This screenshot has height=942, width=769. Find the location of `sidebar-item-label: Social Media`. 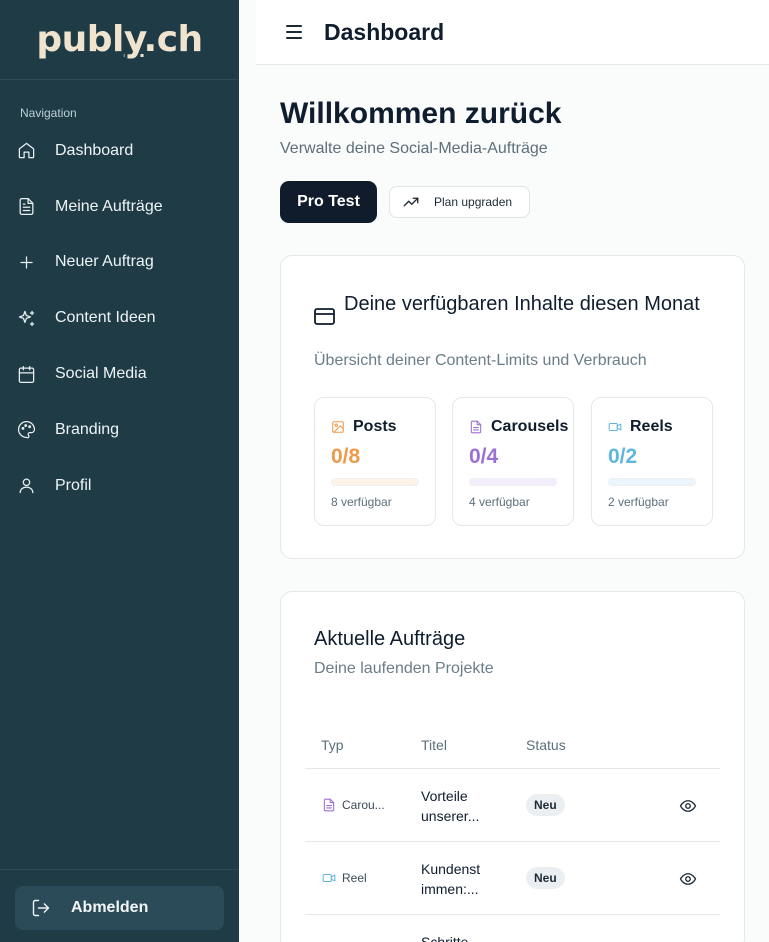

sidebar-item-label: Social Media is located at coordinates (101, 374).